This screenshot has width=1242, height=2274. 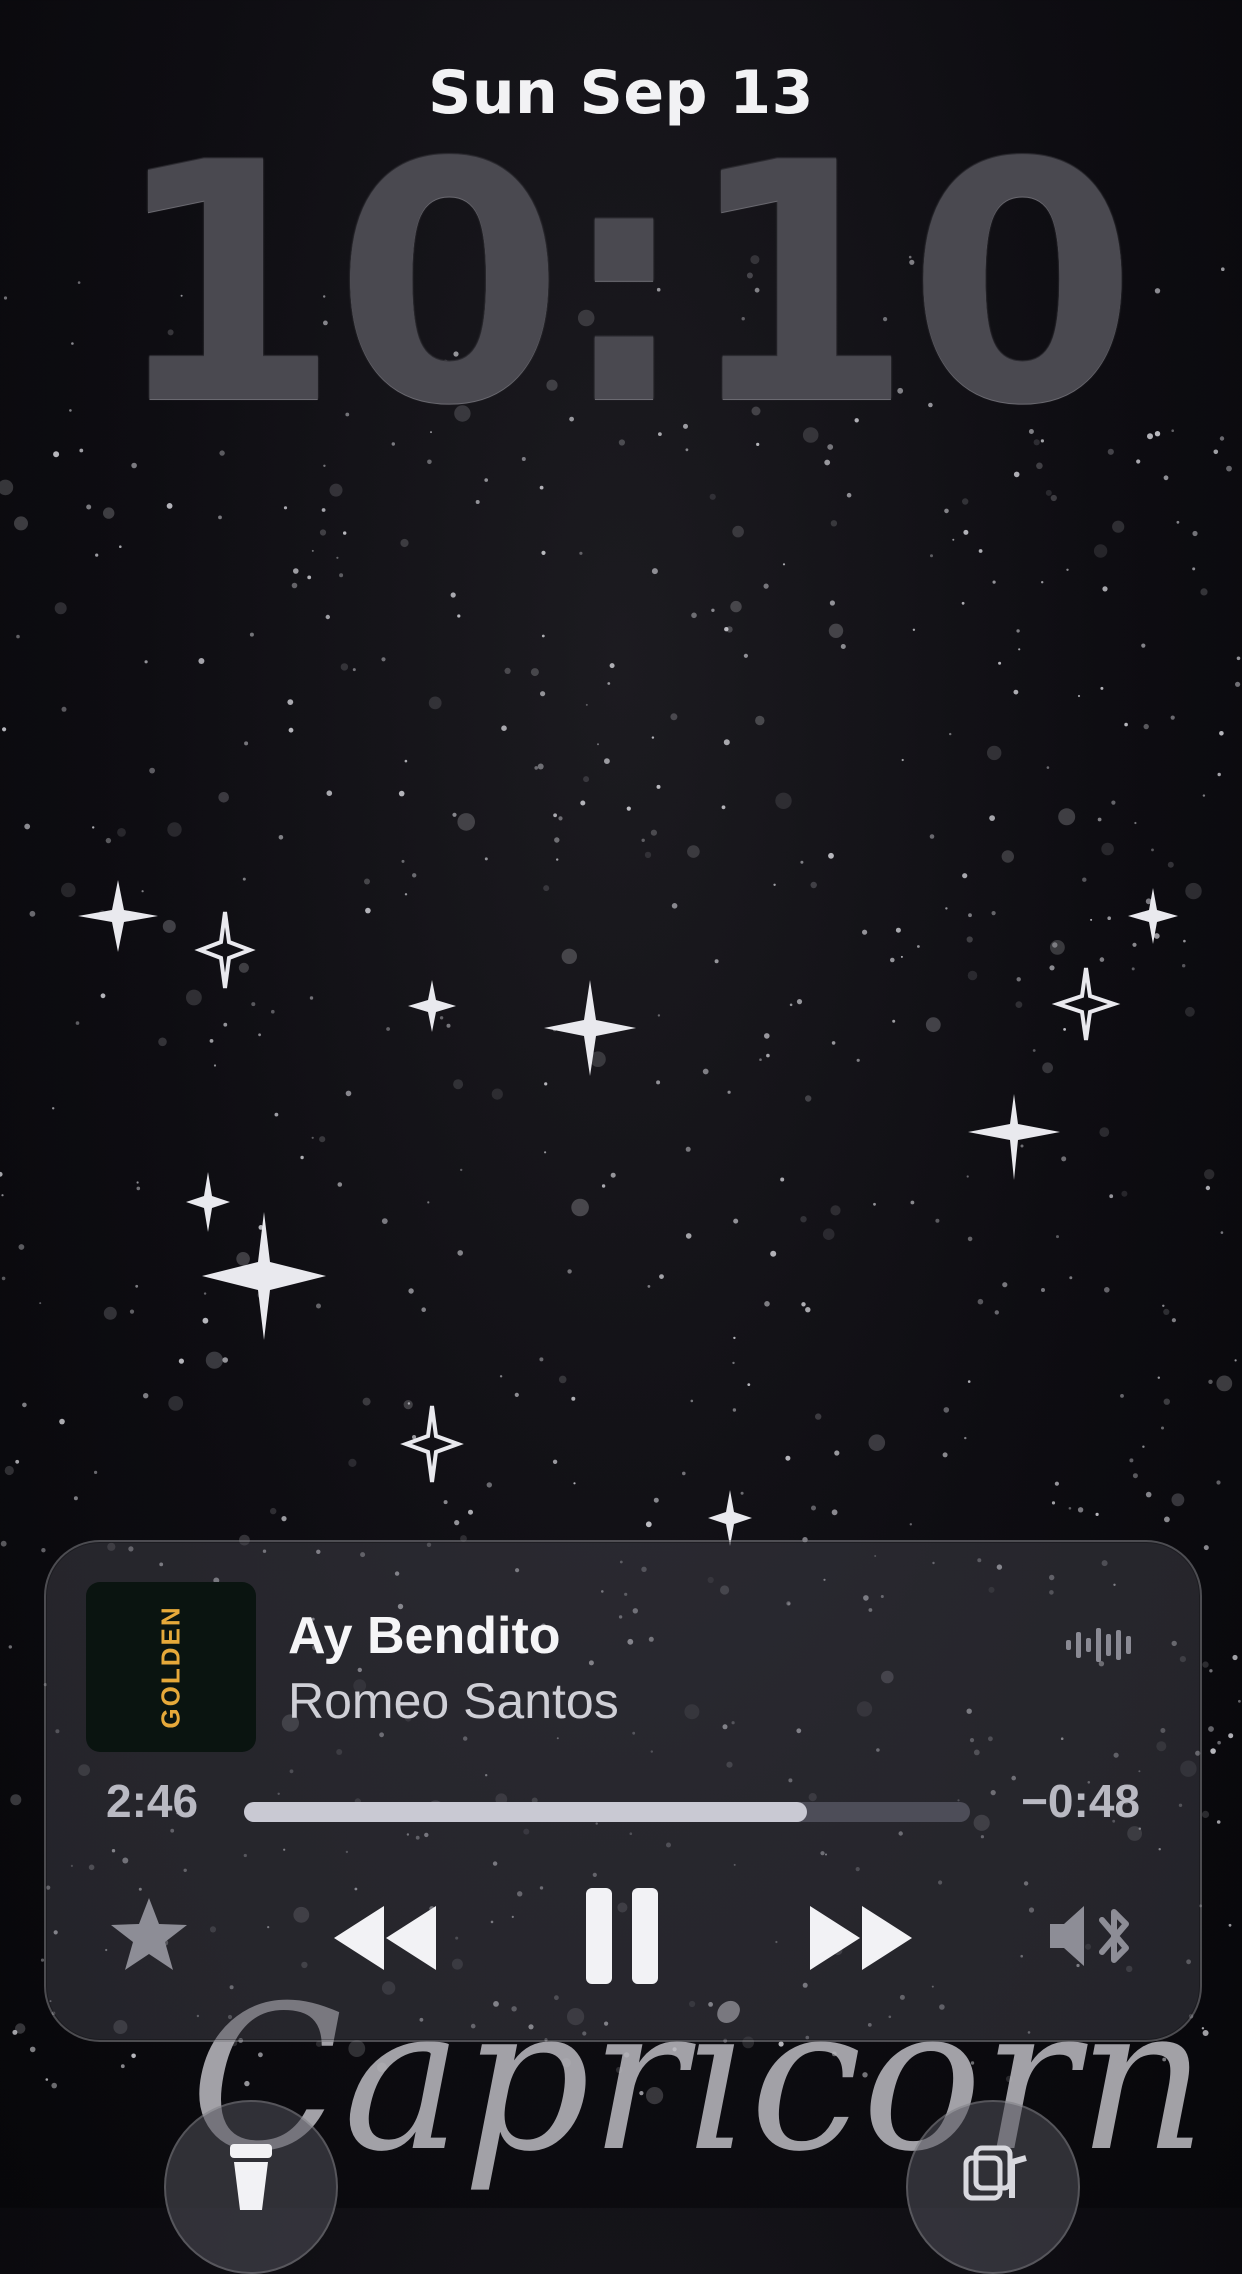 I want to click on fast-forward-icon, so click(x=861, y=1938).